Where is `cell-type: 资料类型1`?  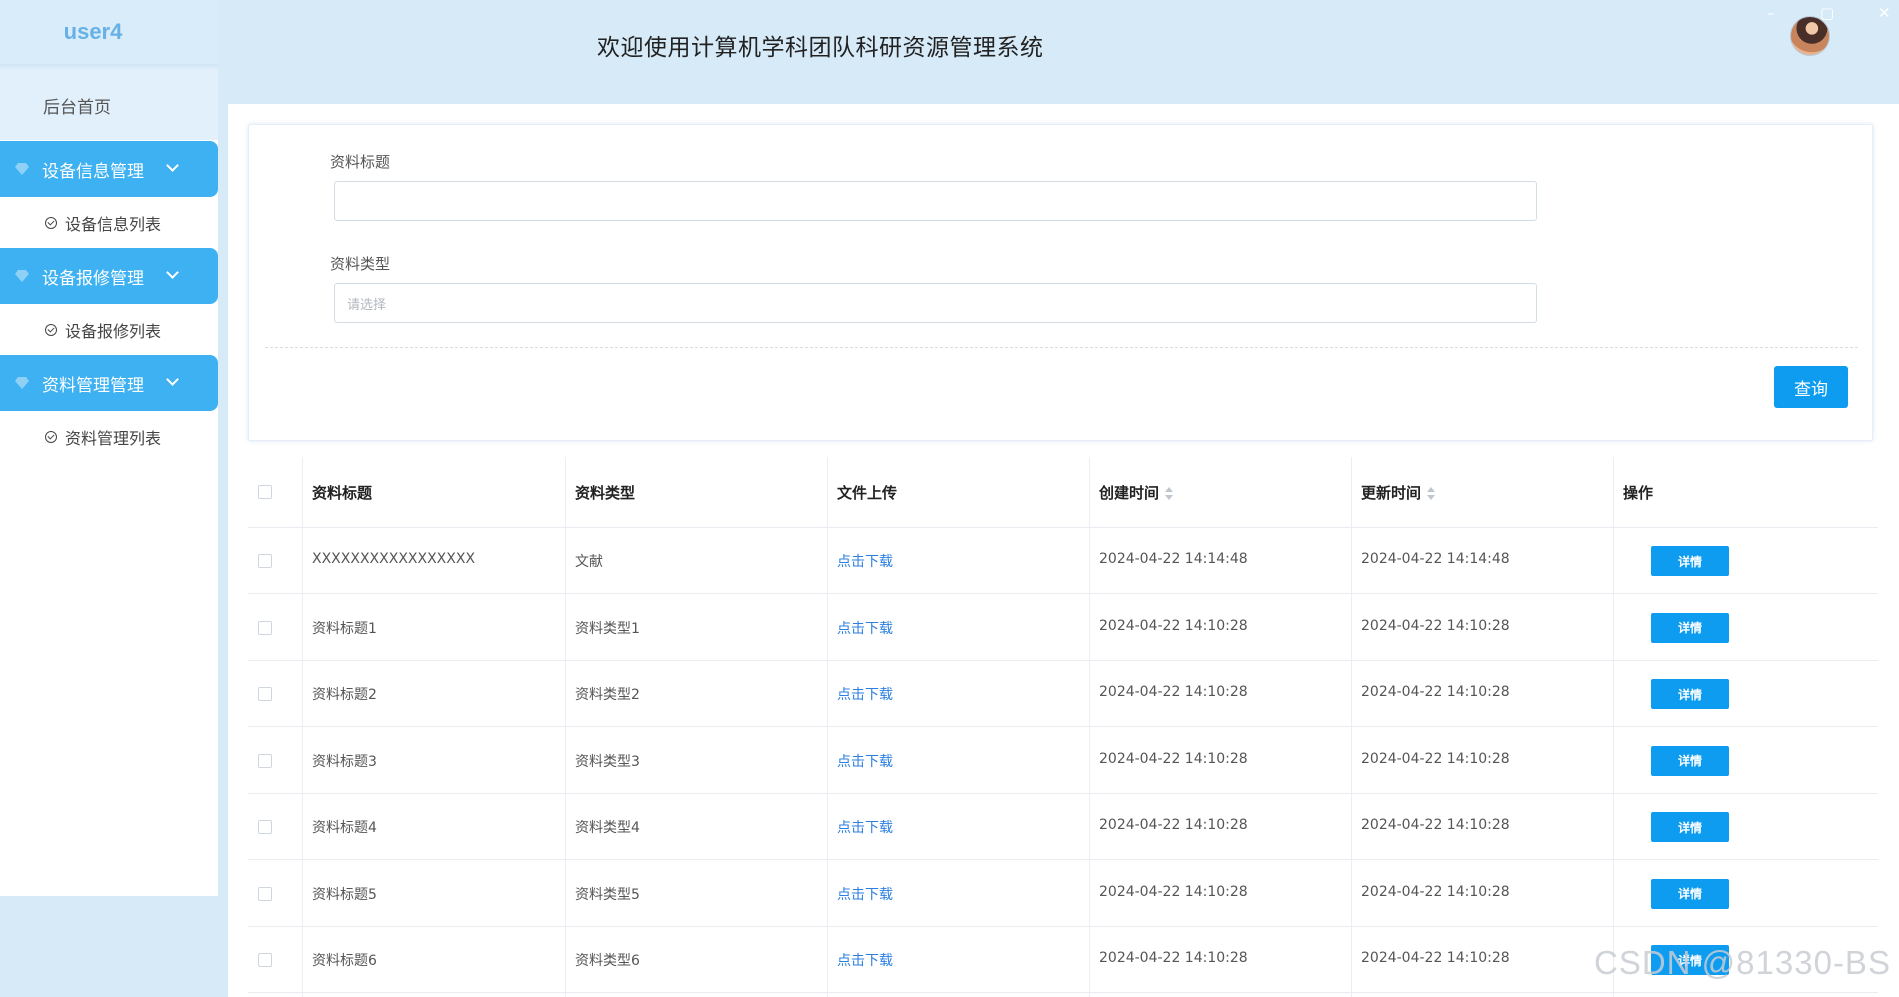
cell-type: 资料类型1 is located at coordinates (607, 628).